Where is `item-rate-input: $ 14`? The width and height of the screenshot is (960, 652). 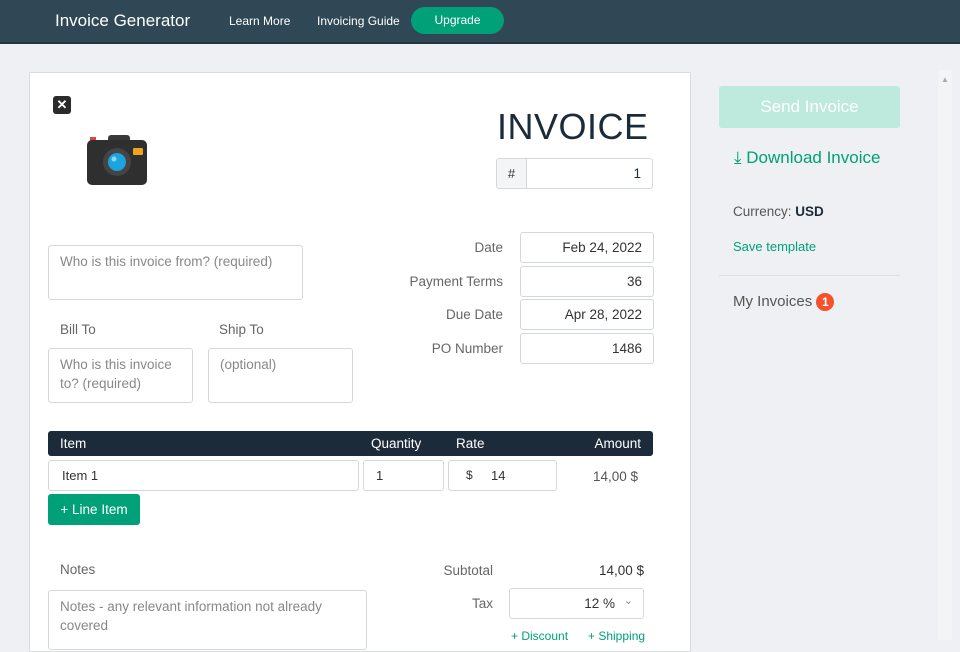
item-rate-input: $ 14 is located at coordinates (502, 475).